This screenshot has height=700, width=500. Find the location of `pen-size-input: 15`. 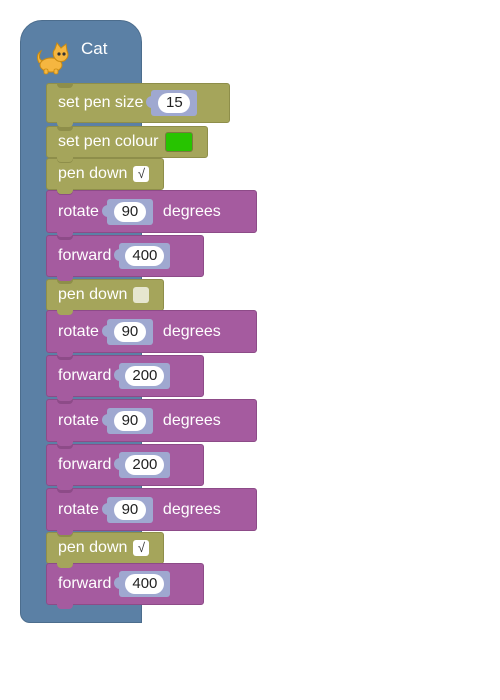

pen-size-input: 15 is located at coordinates (174, 103).